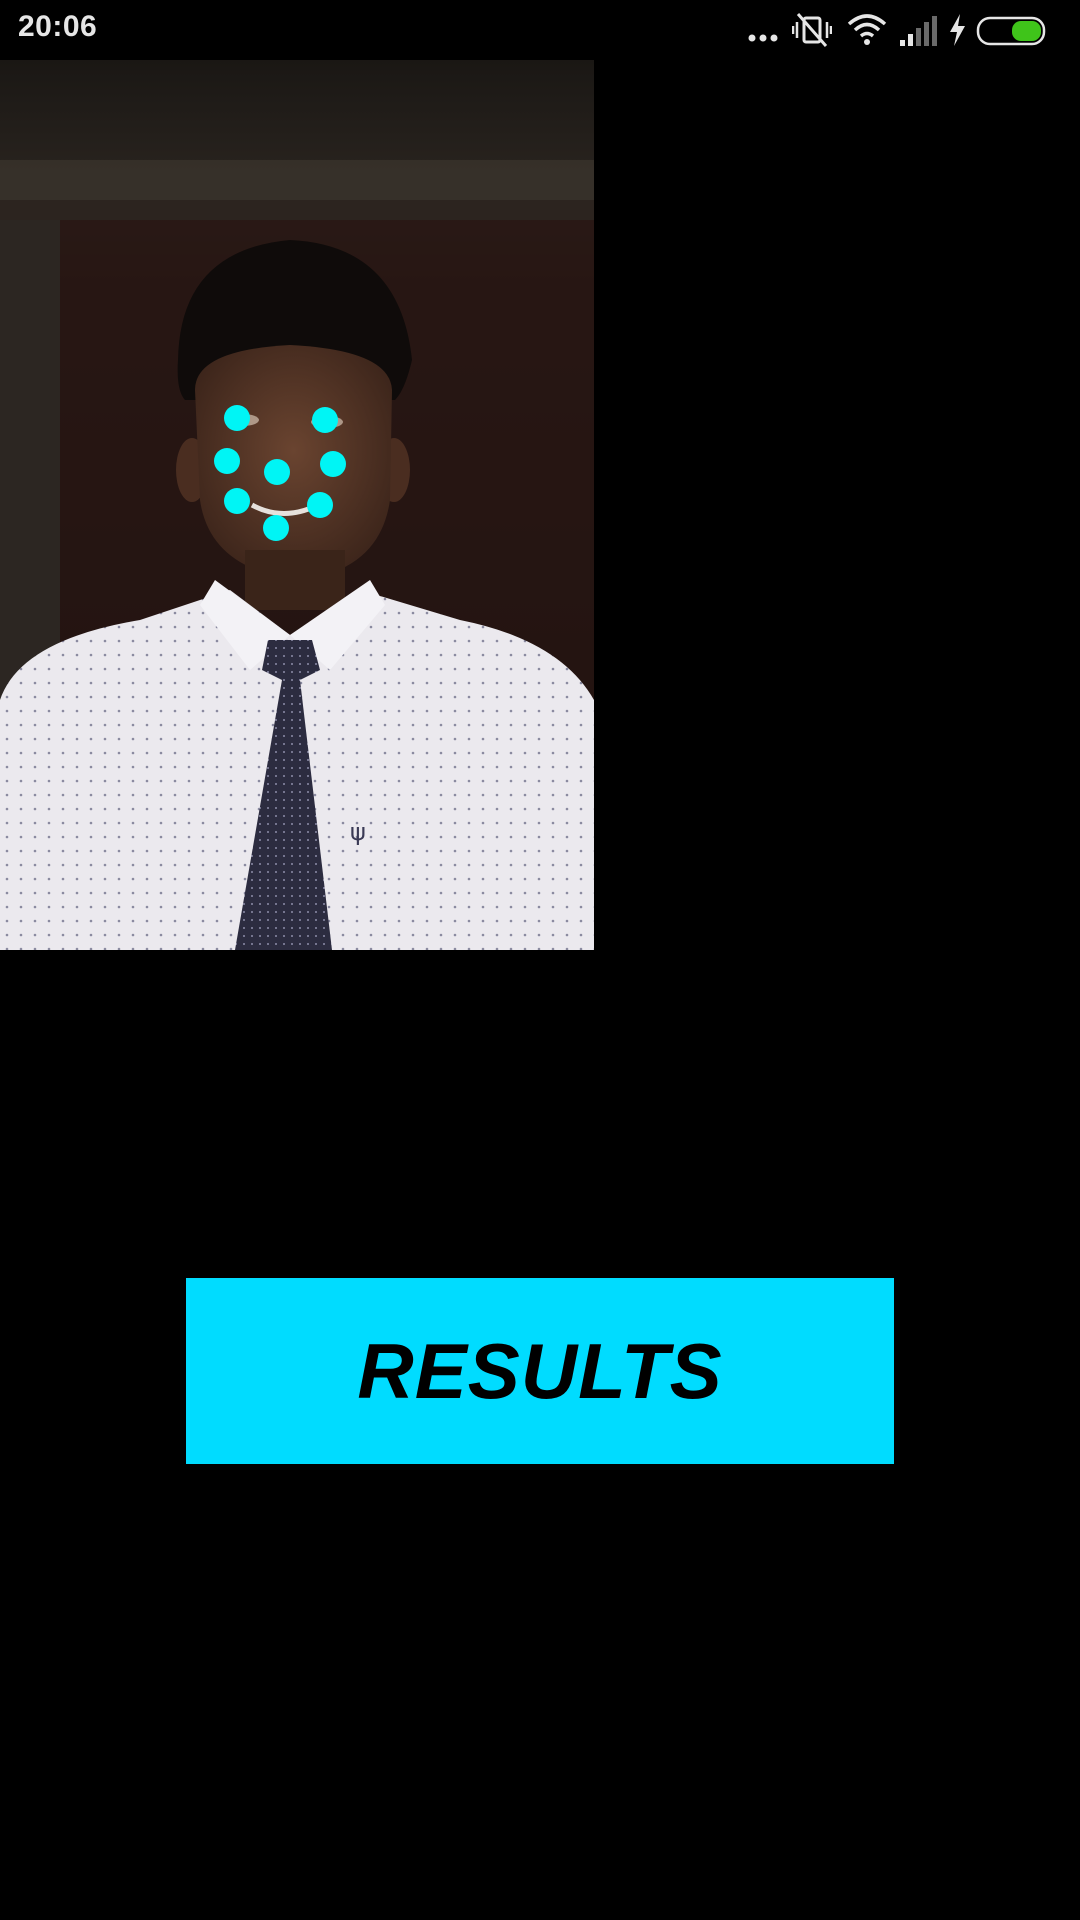 The height and width of the screenshot is (1920, 1080). I want to click on more-dots-icon, so click(763, 38).